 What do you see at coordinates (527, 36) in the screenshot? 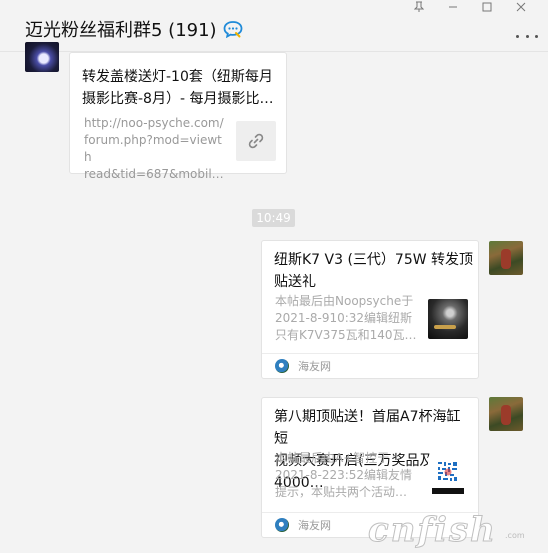
I see `more-options-icon` at bounding box center [527, 36].